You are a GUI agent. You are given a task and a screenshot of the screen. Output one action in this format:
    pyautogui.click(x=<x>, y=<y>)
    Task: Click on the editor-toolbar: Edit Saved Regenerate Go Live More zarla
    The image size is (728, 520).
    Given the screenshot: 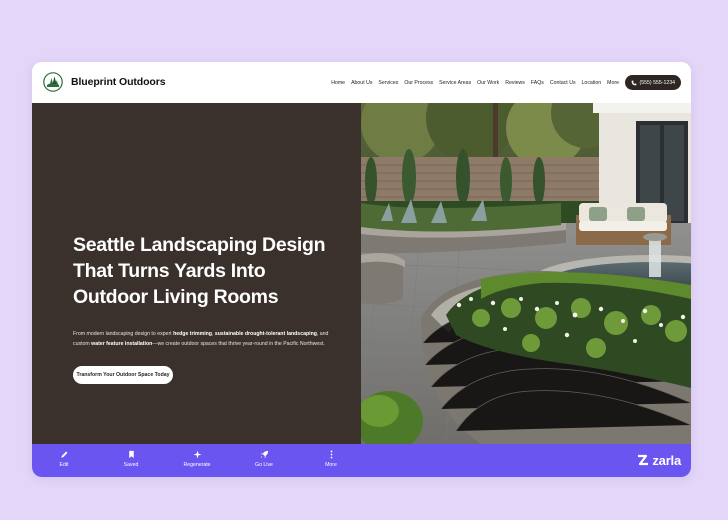 What is the action you would take?
    pyautogui.click(x=361, y=460)
    